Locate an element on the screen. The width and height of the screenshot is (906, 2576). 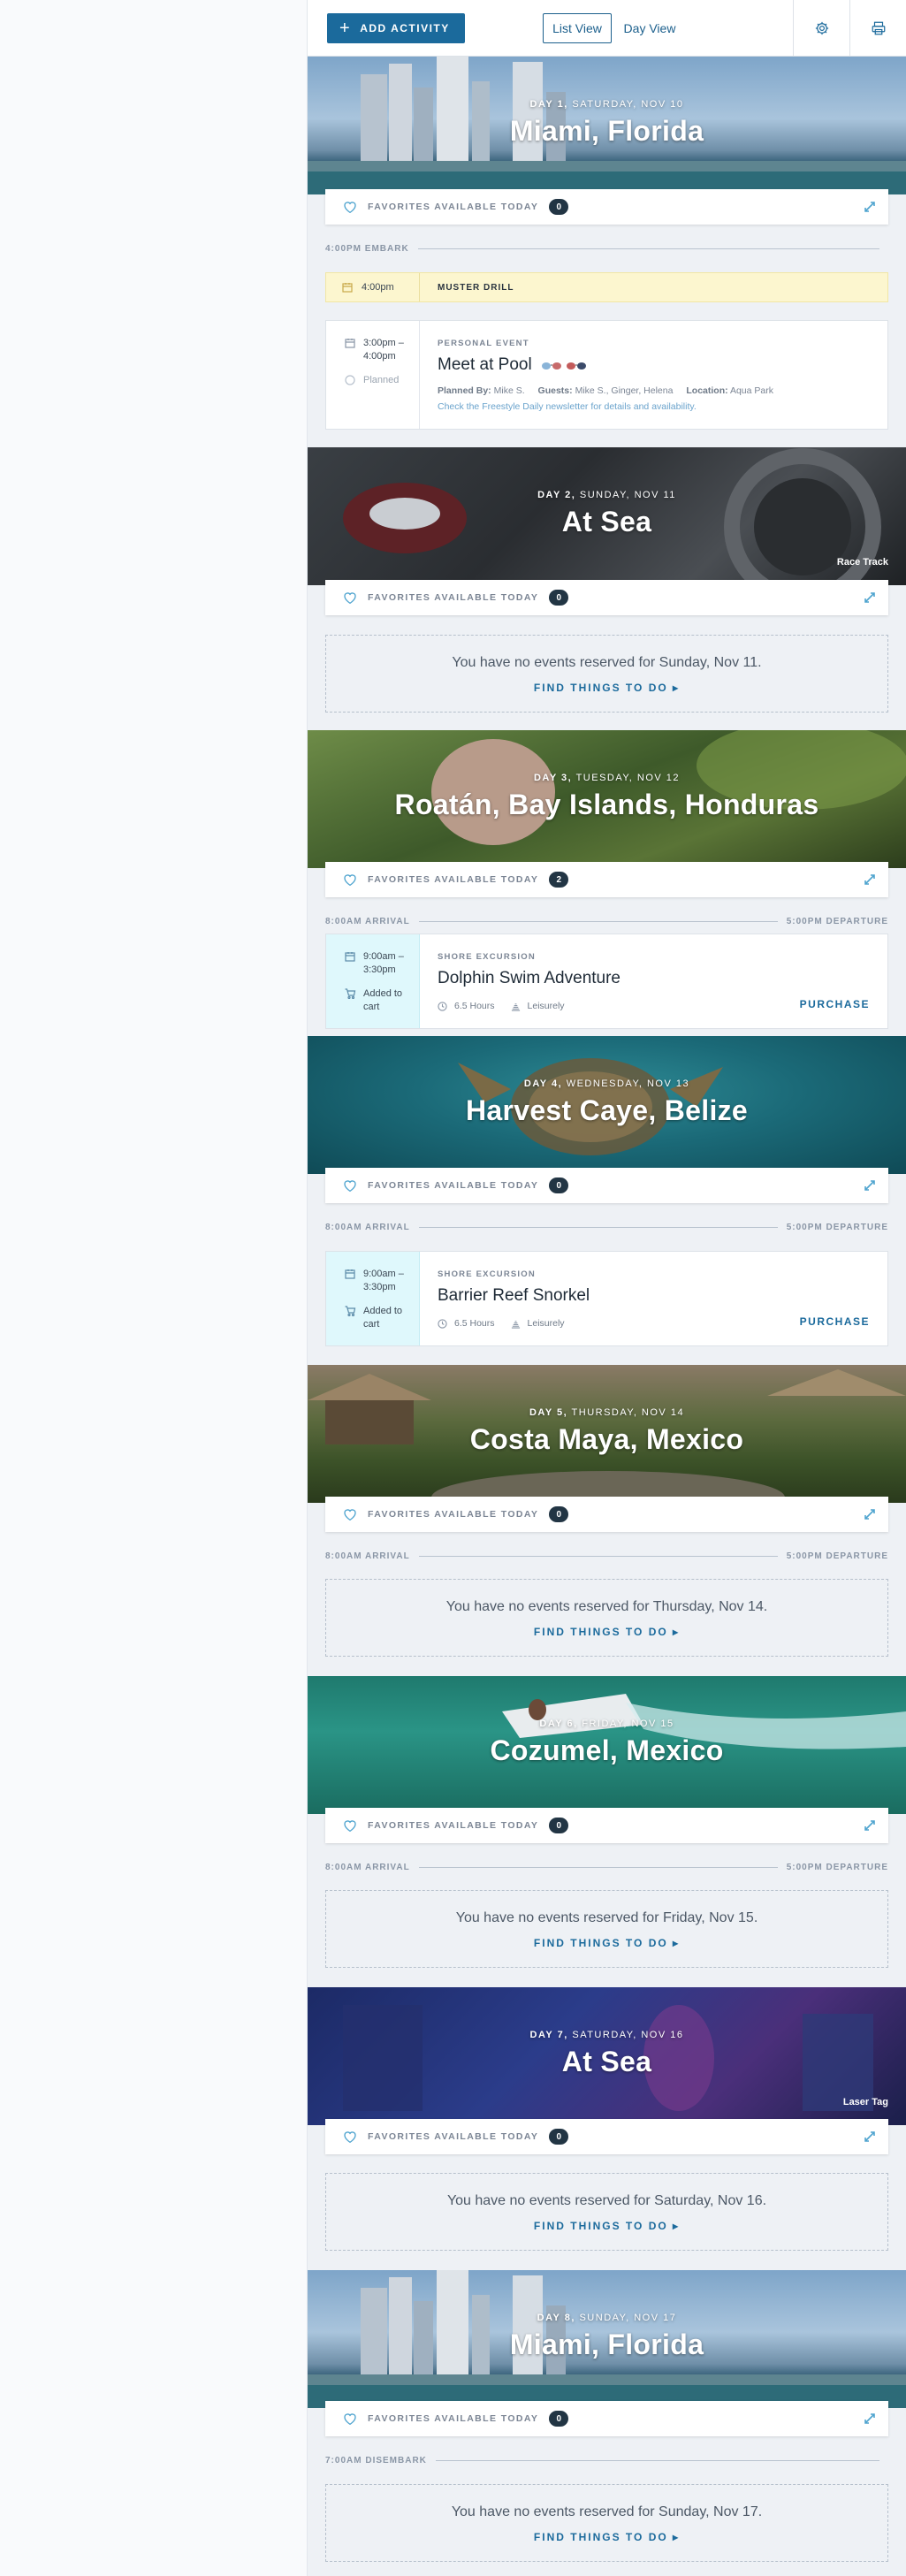
day-hero: DAY 1, SATURDAY, NOV 10 Miami, Florida is located at coordinates (607, 125).